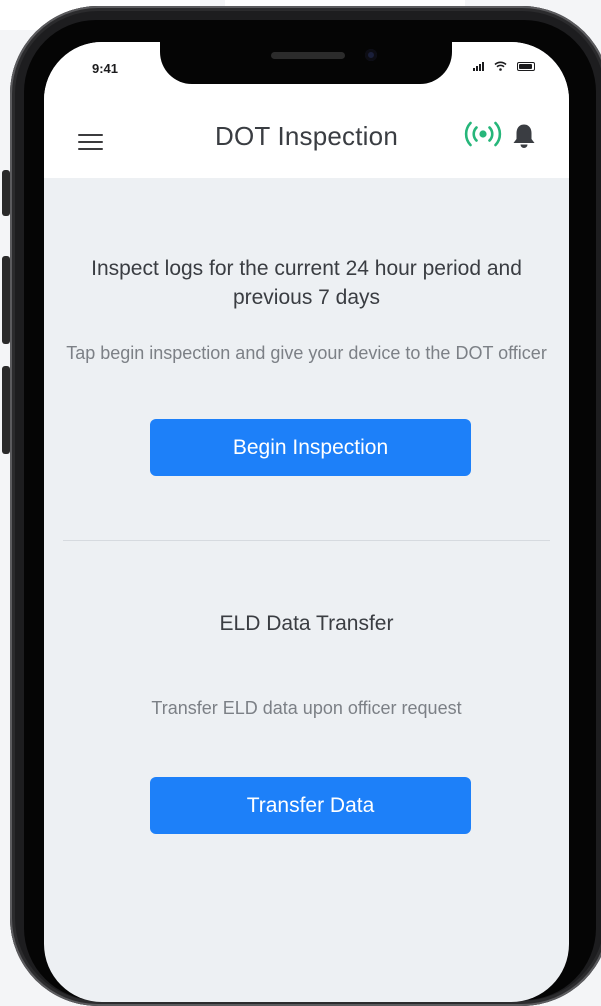 The height and width of the screenshot is (1006, 601). Describe the element at coordinates (6, 193) in the screenshot. I see `mute-switch` at that location.